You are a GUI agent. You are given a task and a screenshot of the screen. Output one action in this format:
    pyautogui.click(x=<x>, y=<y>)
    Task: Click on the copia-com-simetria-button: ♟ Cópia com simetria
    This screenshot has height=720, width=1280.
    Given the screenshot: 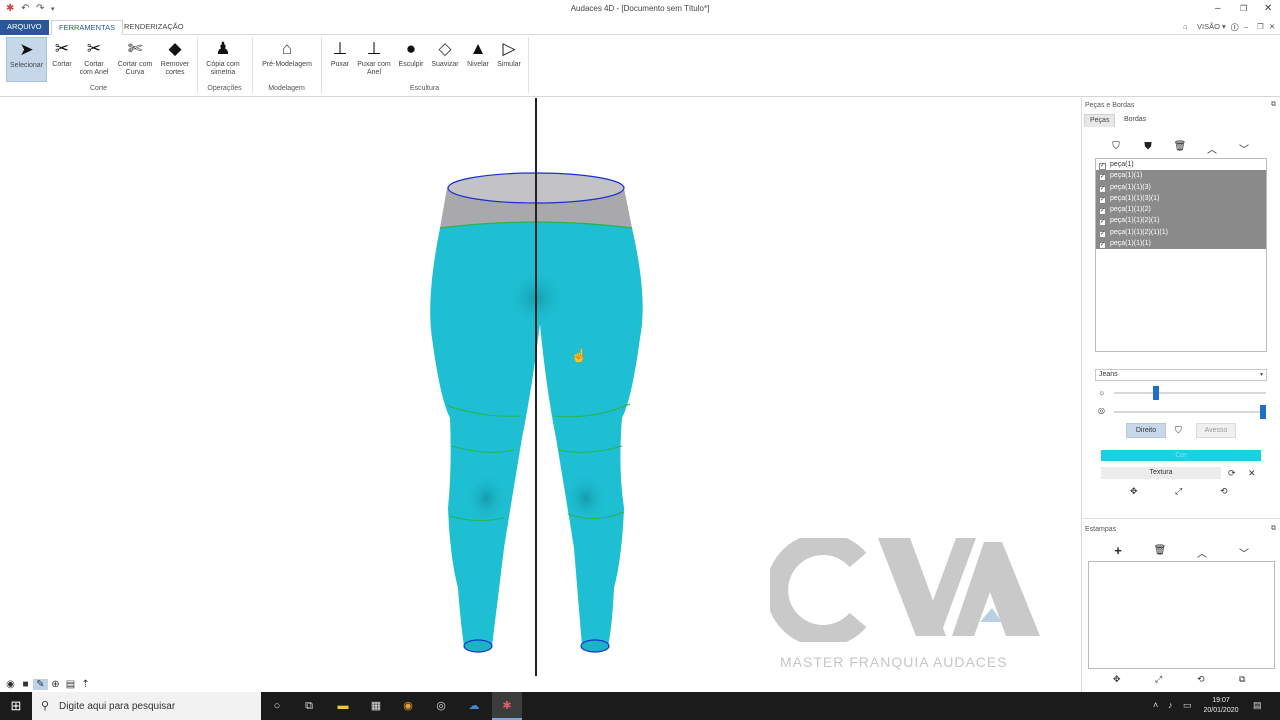 What is the action you would take?
    pyautogui.click(x=223, y=59)
    